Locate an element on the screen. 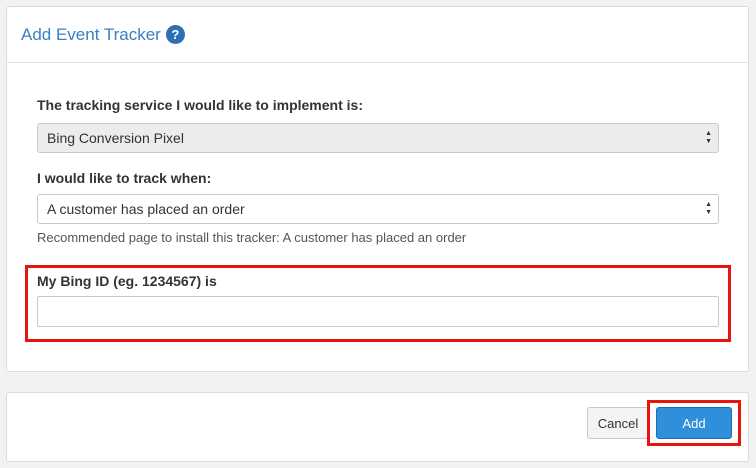 The height and width of the screenshot is (468, 756). add-button: Add is located at coordinates (694, 423).